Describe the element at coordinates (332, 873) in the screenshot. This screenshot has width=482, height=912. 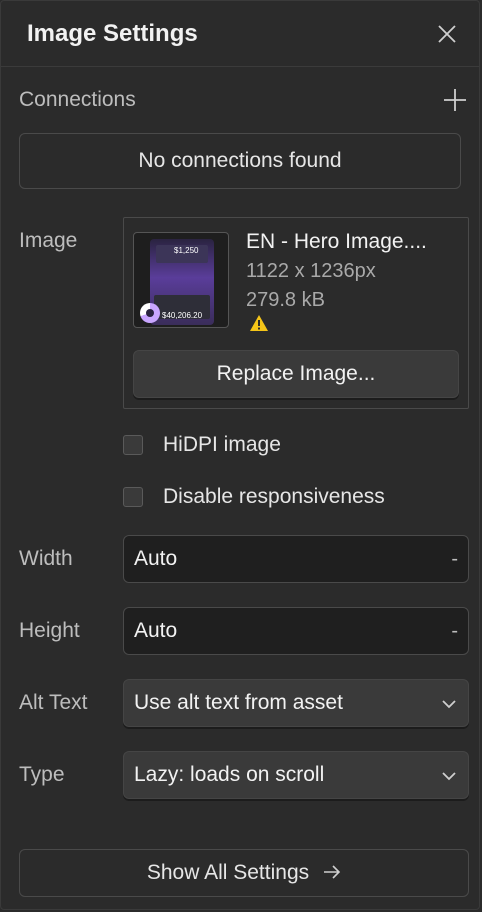
I see `arrow-right-icon` at that location.